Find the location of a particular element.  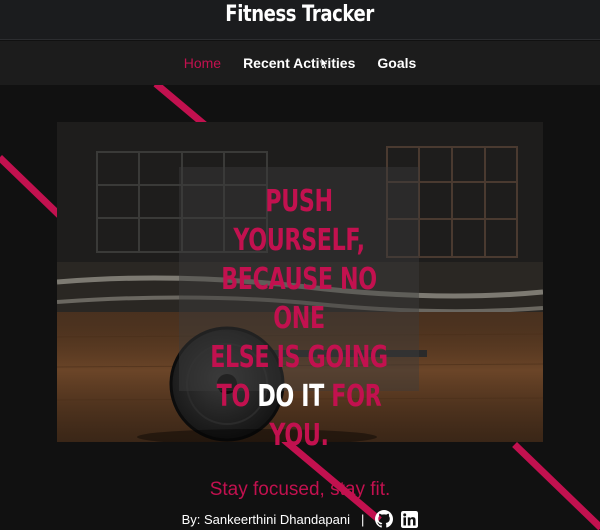

github-link is located at coordinates (384, 519).